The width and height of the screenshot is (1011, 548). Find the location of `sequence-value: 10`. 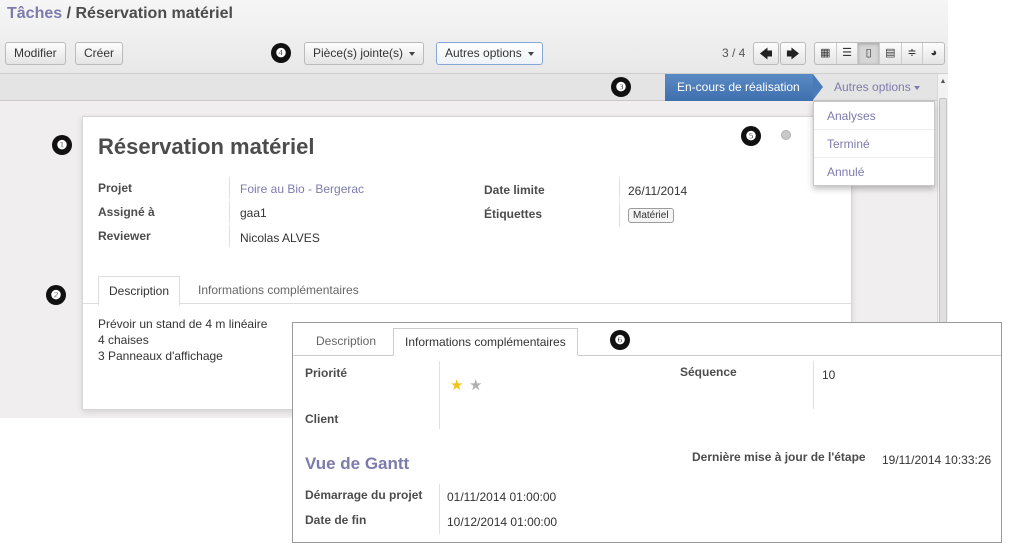

sequence-value: 10 is located at coordinates (829, 375).